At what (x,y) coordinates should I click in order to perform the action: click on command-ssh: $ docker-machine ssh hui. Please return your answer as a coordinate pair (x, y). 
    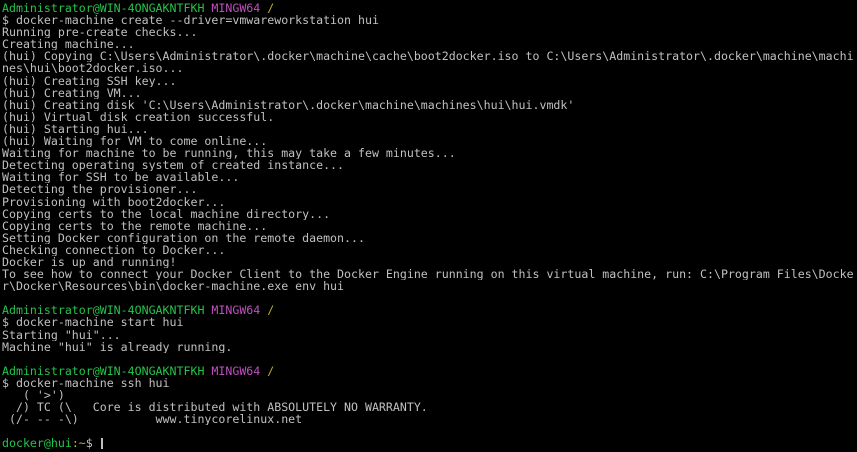
    Looking at the image, I should click on (86, 382).